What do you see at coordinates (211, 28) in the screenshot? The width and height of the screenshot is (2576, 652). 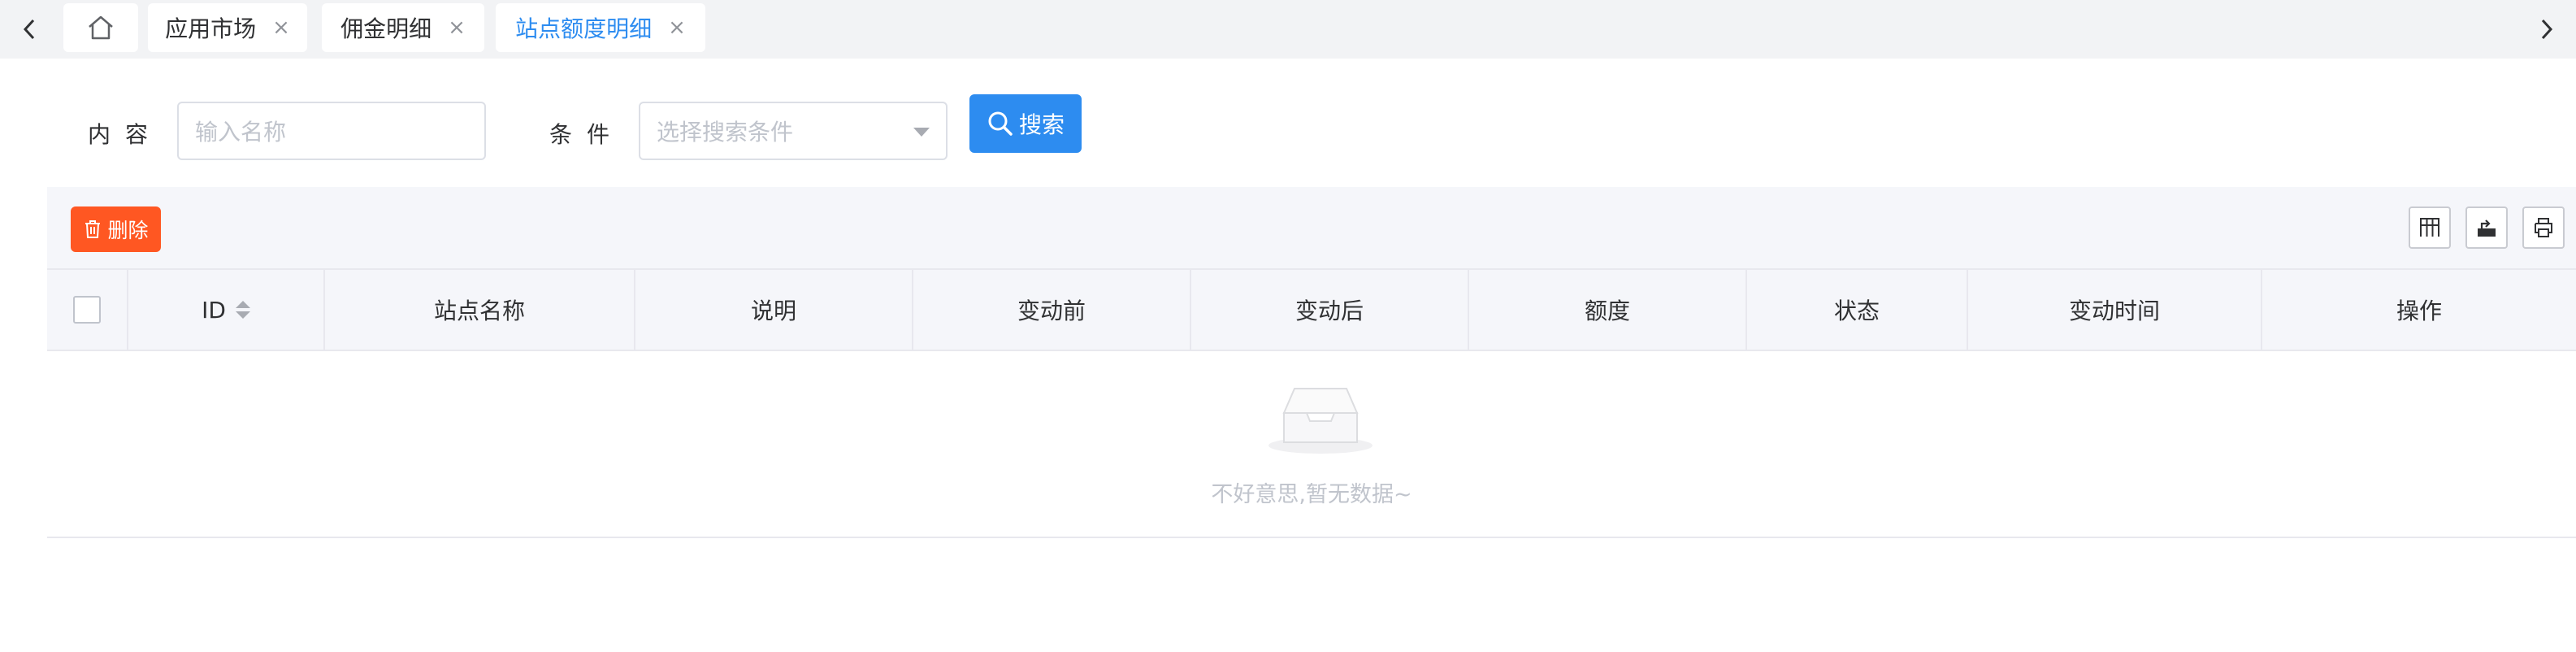 I see `tab-label: 应用市场` at bounding box center [211, 28].